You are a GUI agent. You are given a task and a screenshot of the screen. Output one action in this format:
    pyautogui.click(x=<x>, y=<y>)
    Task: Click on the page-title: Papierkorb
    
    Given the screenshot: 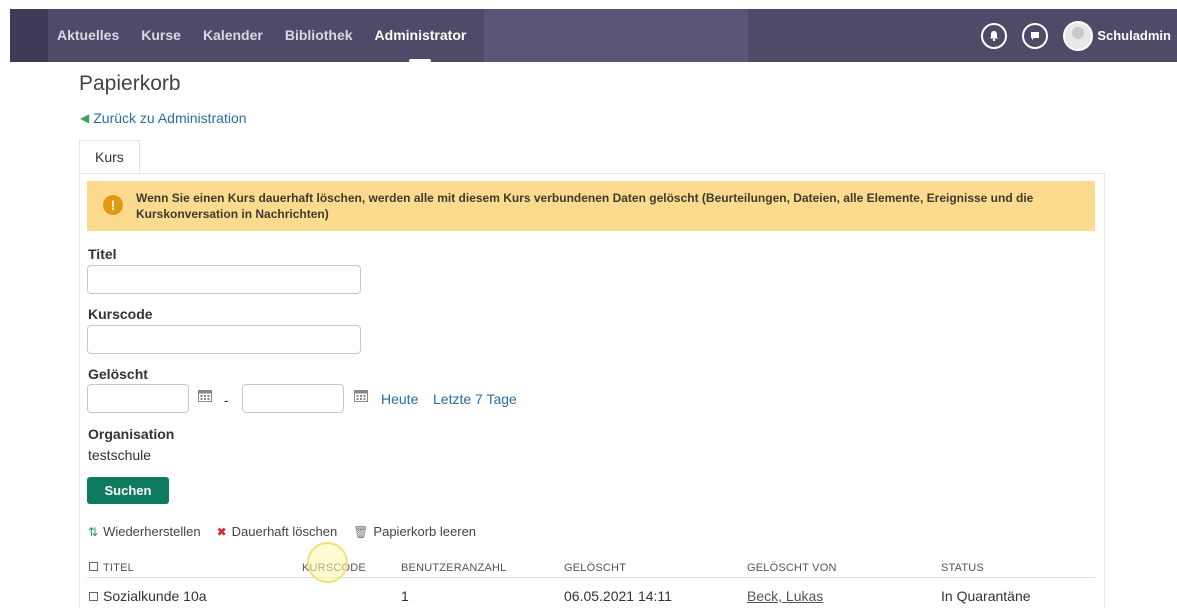 What is the action you would take?
    pyautogui.click(x=130, y=83)
    